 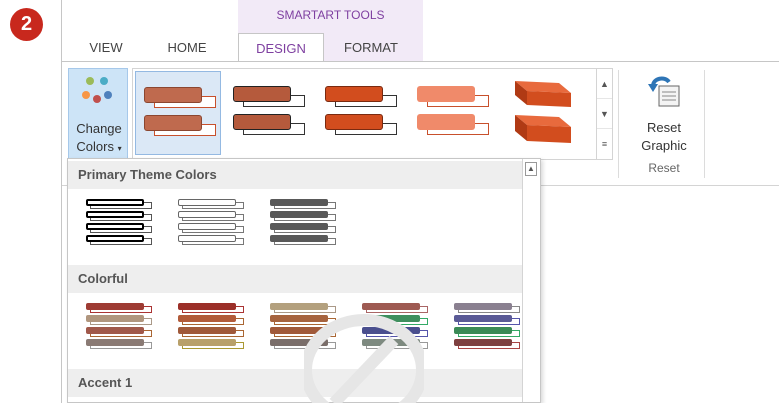 I want to click on style-intense-effect, so click(x=452, y=113).